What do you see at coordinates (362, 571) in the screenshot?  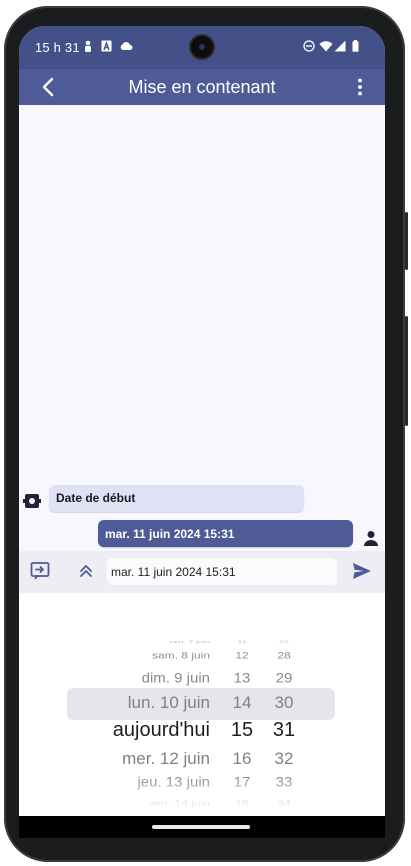 I see `send-icon` at bounding box center [362, 571].